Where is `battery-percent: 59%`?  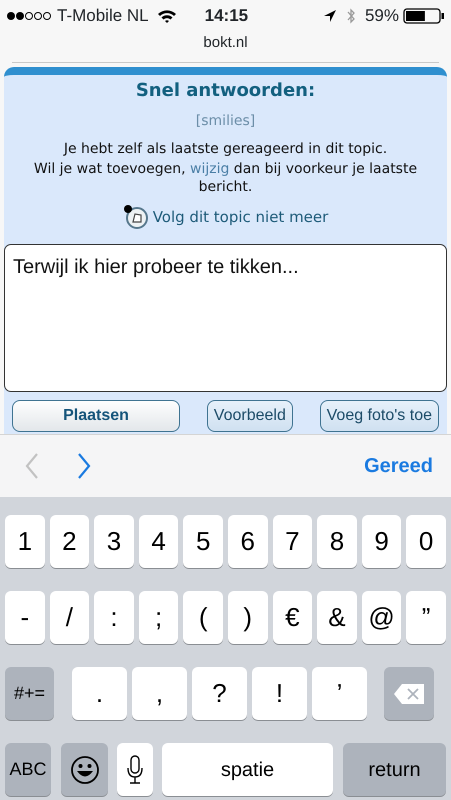
battery-percent: 59% is located at coordinates (381, 16).